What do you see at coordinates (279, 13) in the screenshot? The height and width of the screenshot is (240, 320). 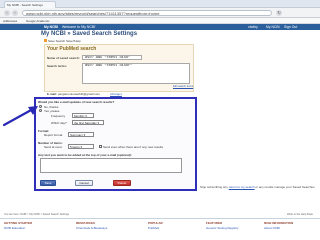 I see `refresh-icon: ↻` at bounding box center [279, 13].